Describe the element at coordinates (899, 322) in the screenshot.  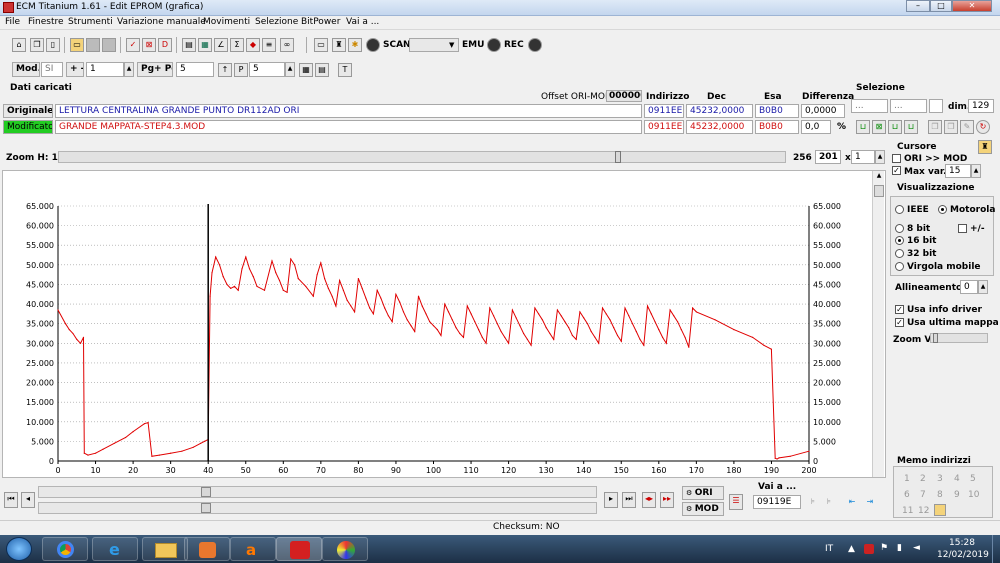
I see `last-map-checkbox: ✓` at that location.